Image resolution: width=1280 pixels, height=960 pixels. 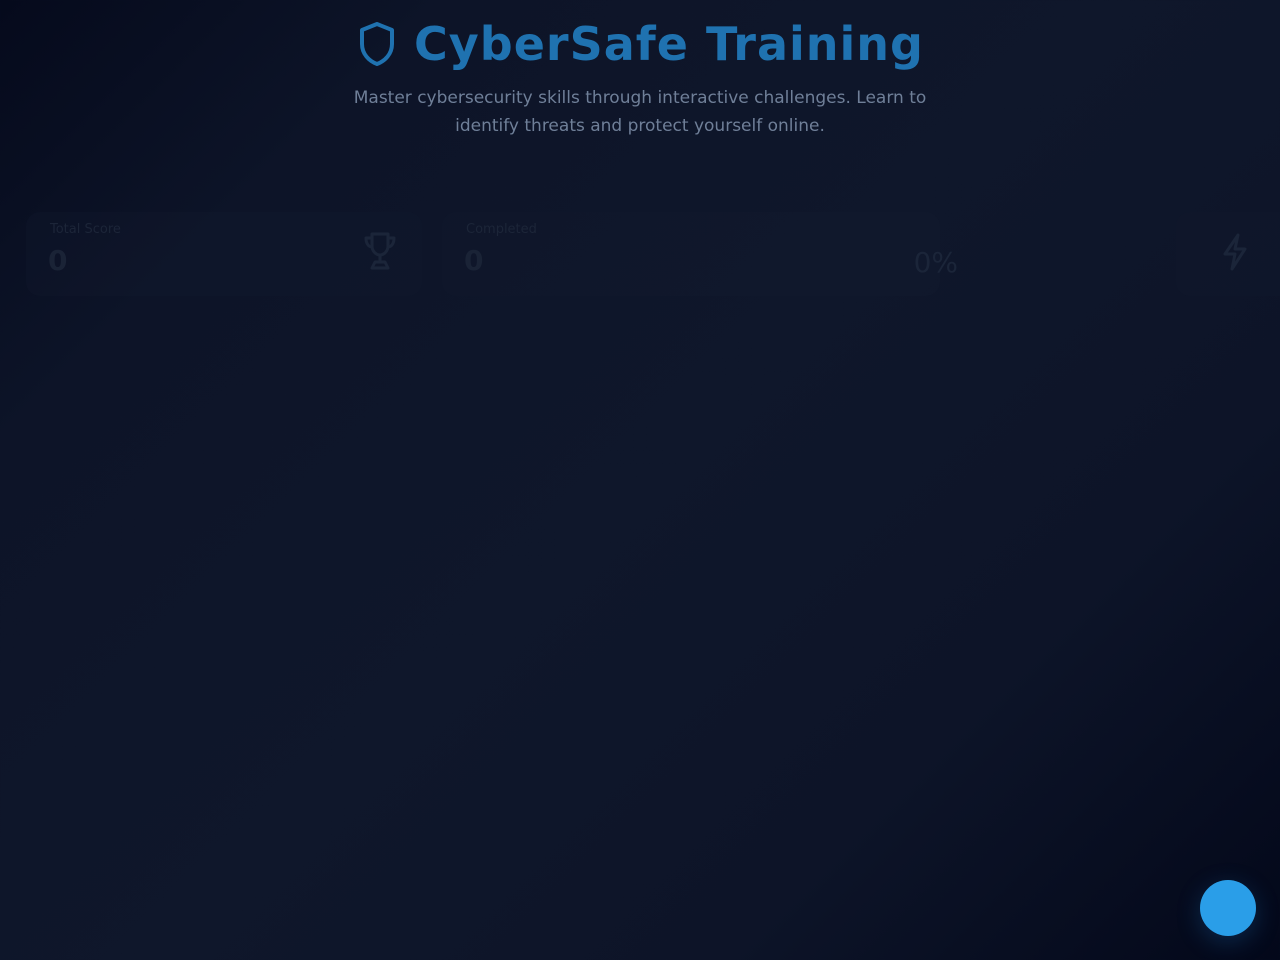 What do you see at coordinates (474, 260) in the screenshot?
I see `completed-value: 0` at bounding box center [474, 260].